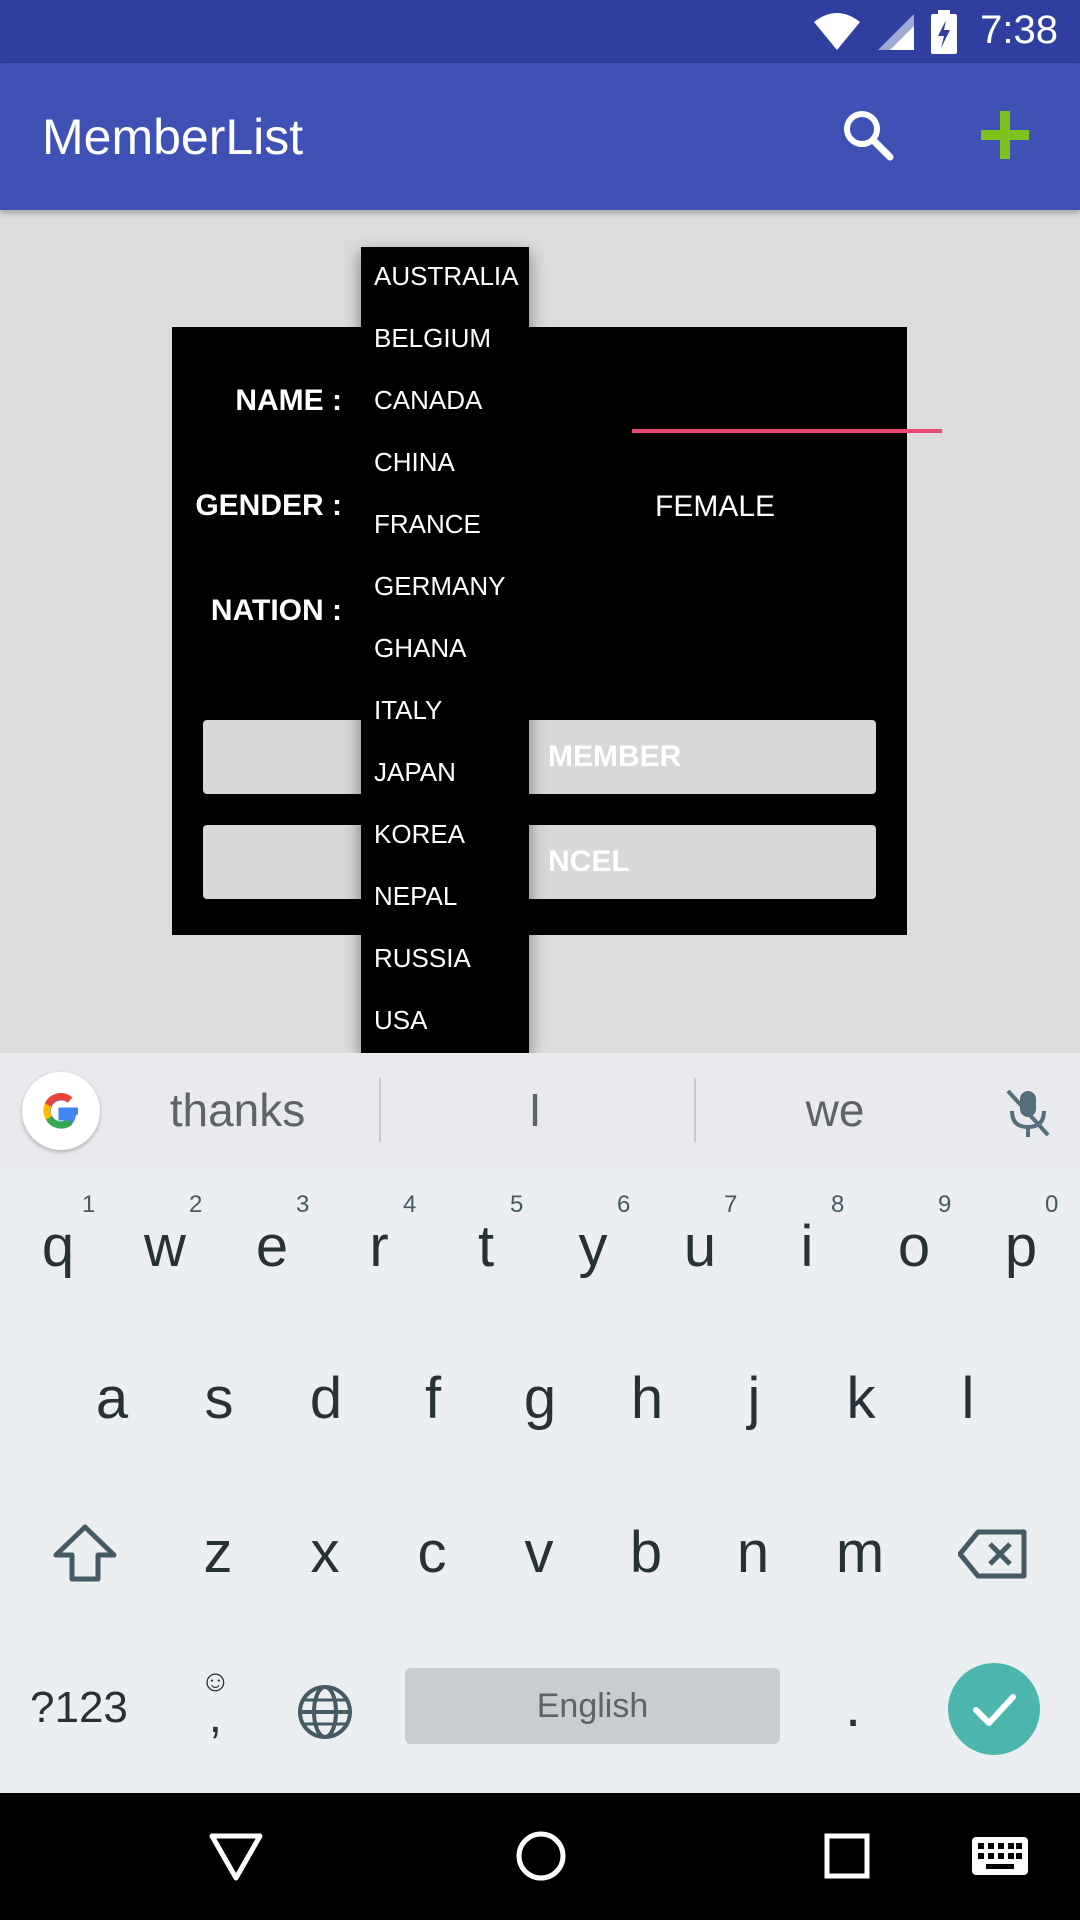  Describe the element at coordinates (445, 974) in the screenshot. I see `nation-option: RUSSIA` at that location.